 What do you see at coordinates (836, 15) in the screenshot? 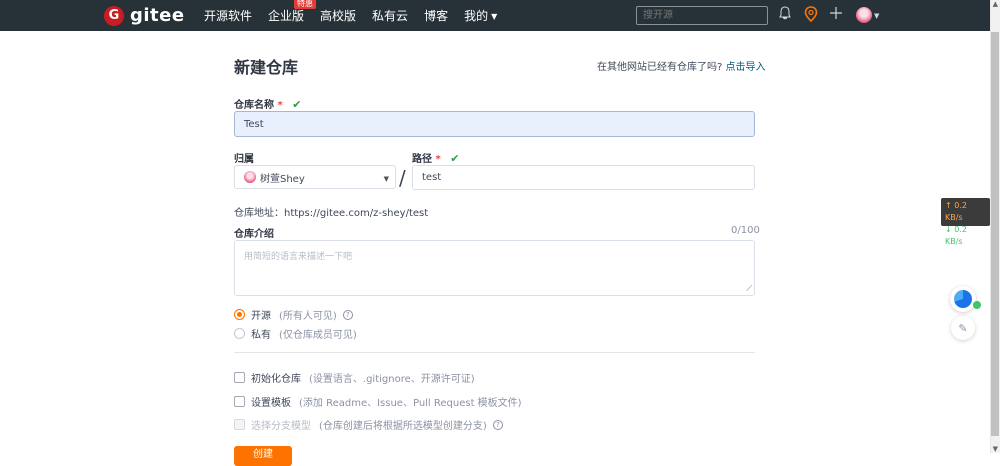
I see `plus-icon` at bounding box center [836, 15].